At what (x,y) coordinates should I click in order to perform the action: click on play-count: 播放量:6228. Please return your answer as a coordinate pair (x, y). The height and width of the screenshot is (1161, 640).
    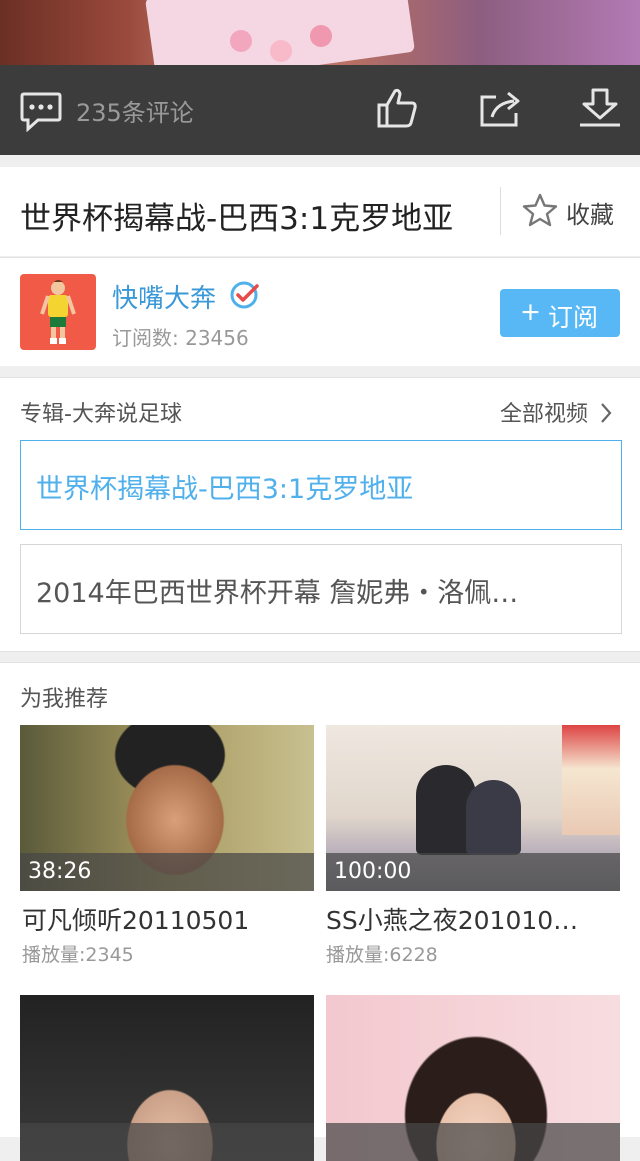
    Looking at the image, I should click on (382, 955).